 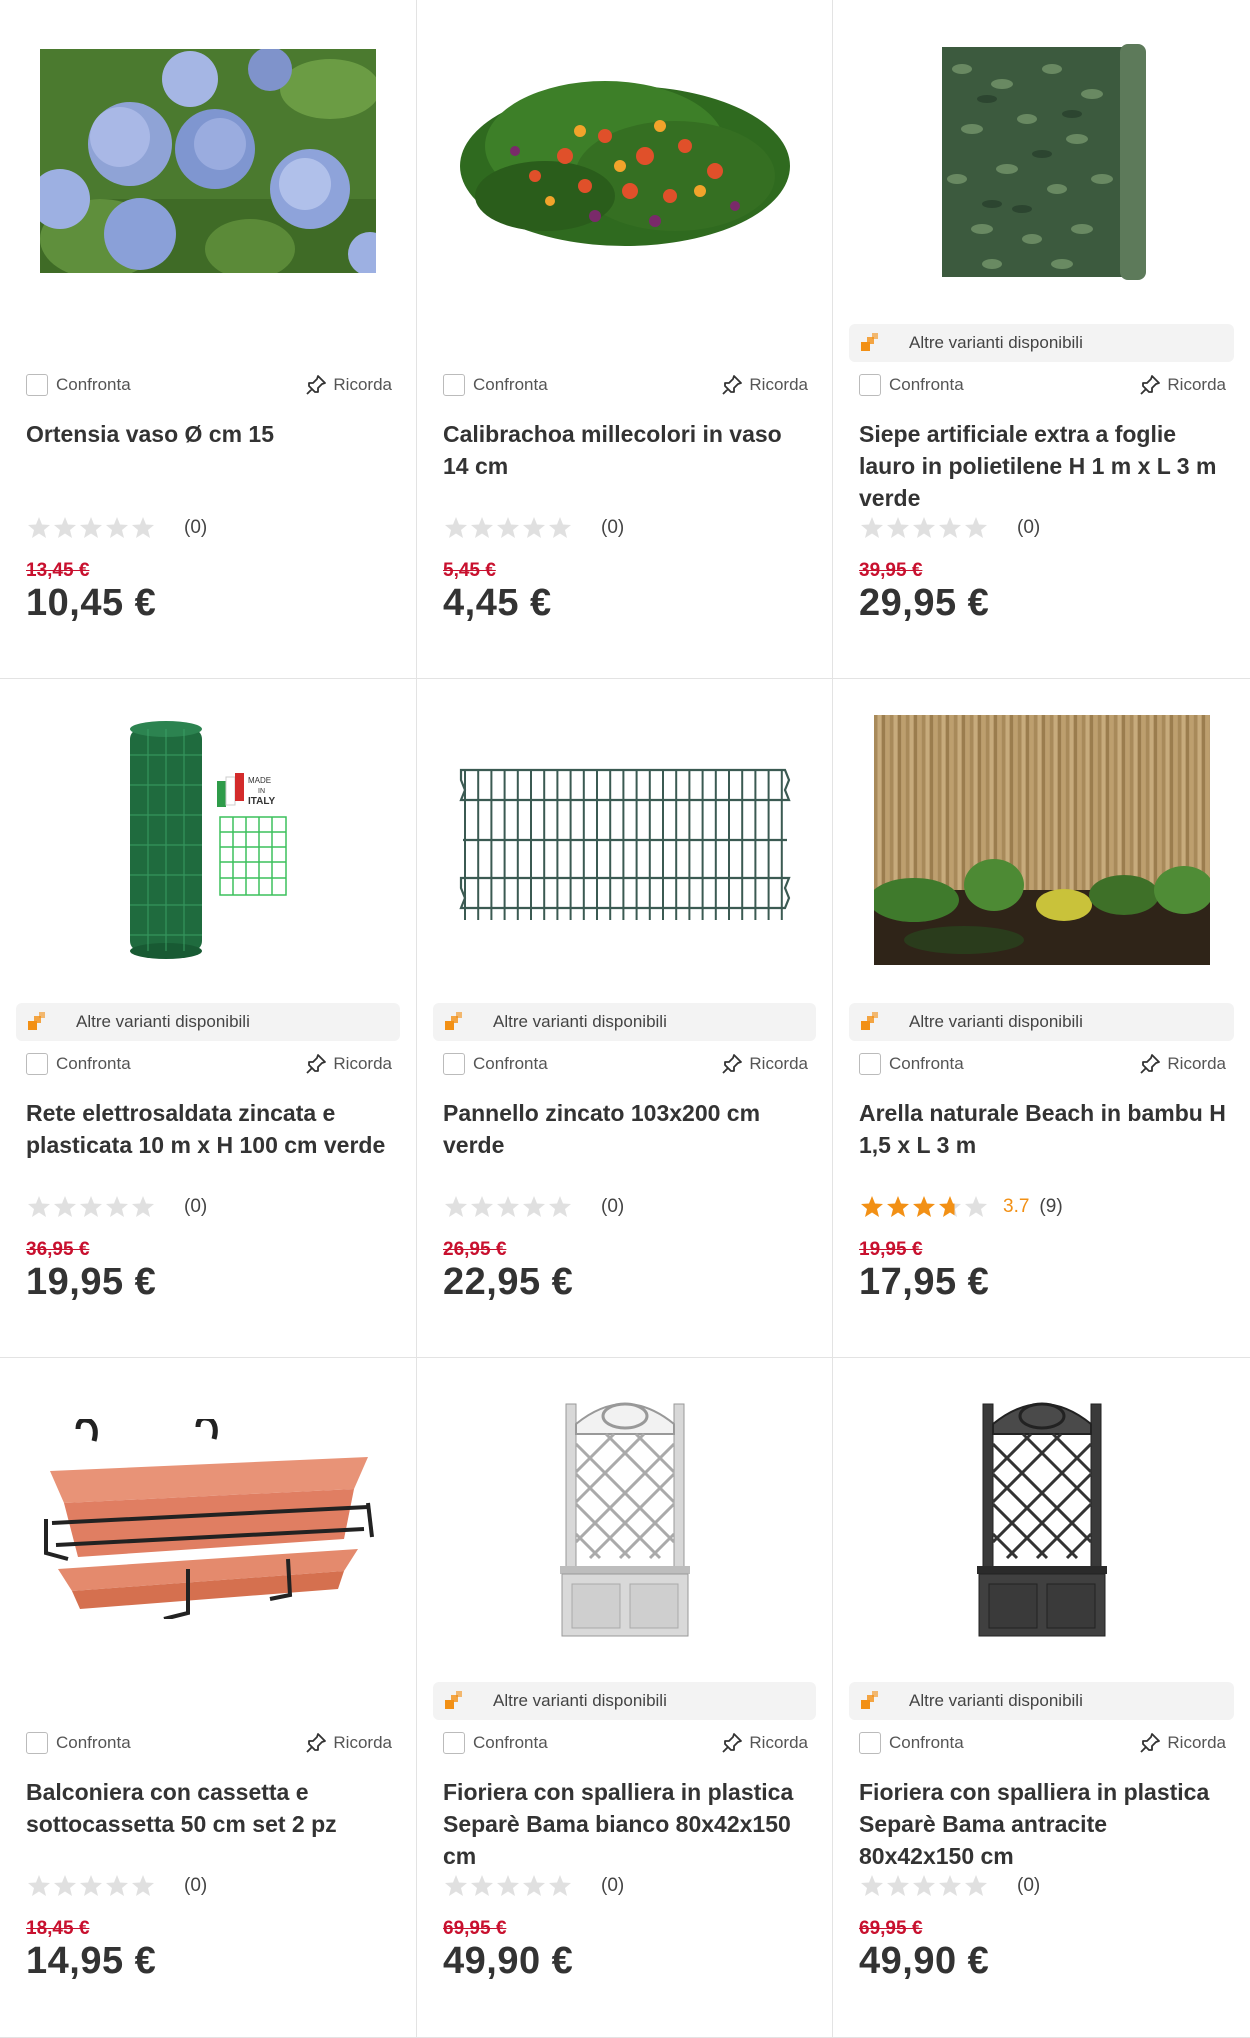 I want to click on price: 22,95 €, so click(x=508, y=1282).